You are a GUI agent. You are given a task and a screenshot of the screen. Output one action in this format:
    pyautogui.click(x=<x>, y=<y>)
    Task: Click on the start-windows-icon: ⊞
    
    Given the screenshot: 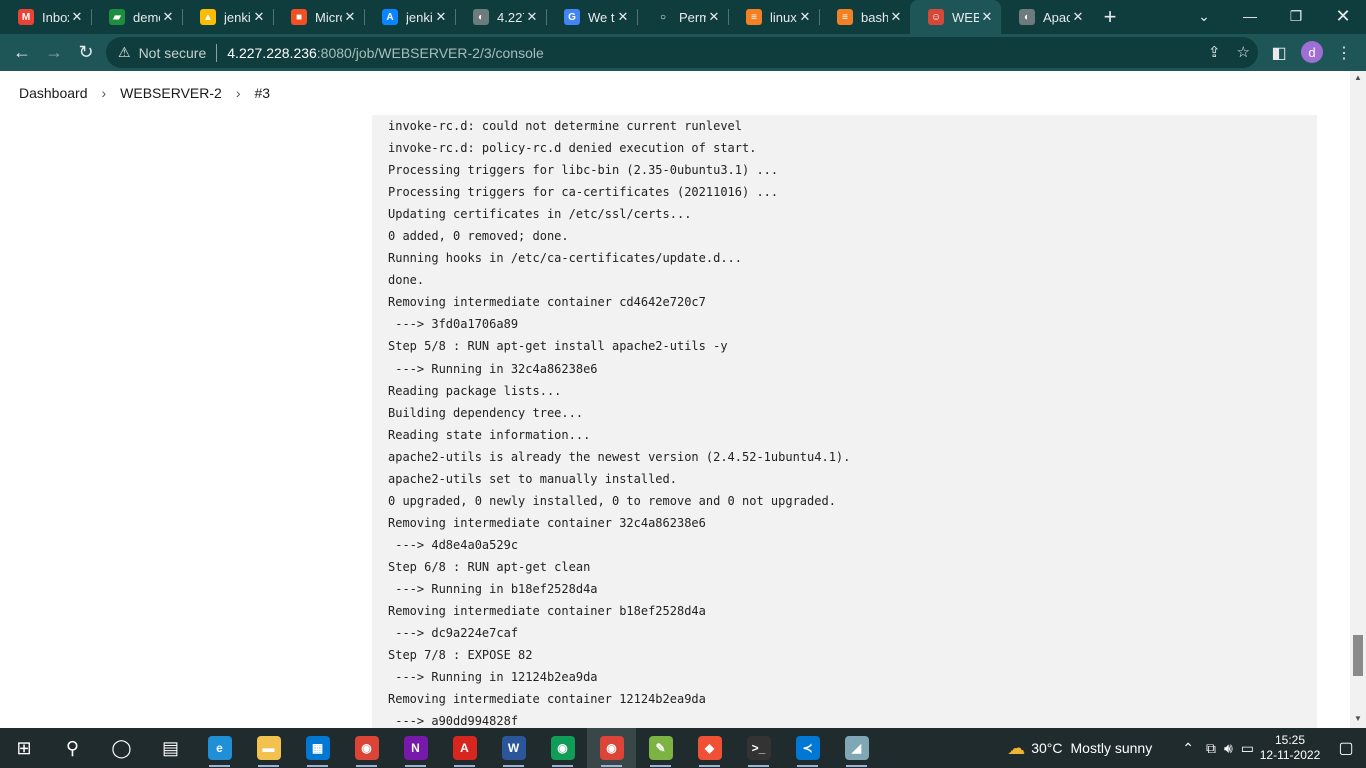 What is the action you would take?
    pyautogui.click(x=24, y=748)
    